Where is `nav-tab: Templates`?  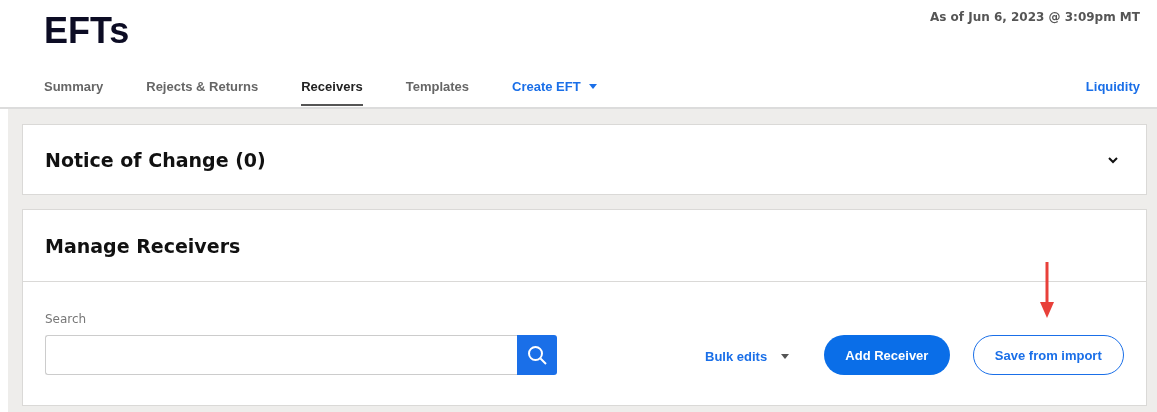 nav-tab: Templates is located at coordinates (437, 86).